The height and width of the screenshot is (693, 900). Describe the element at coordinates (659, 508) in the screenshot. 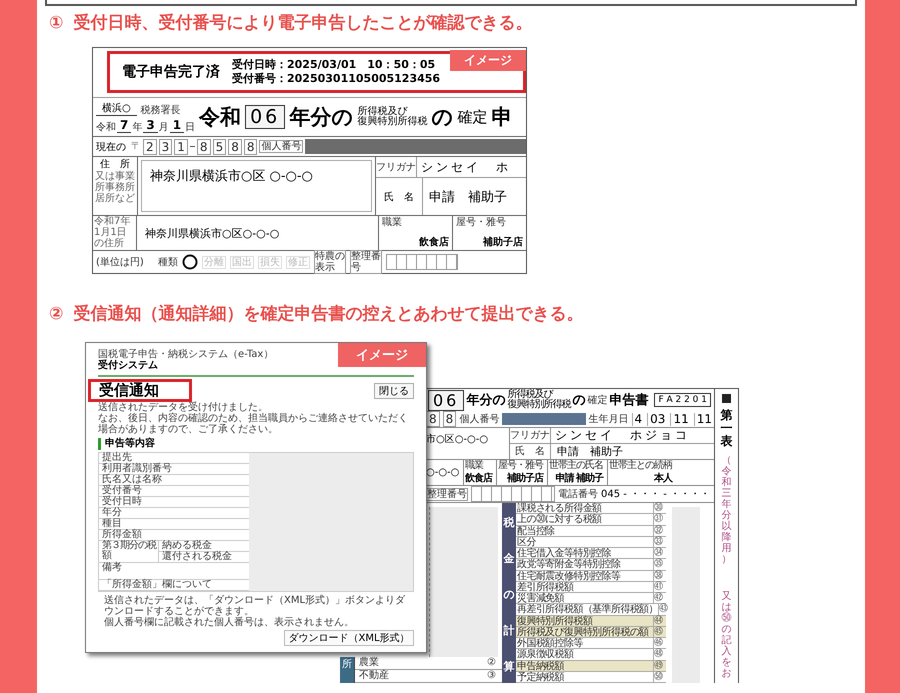

I see `item-number: ㉚` at that location.